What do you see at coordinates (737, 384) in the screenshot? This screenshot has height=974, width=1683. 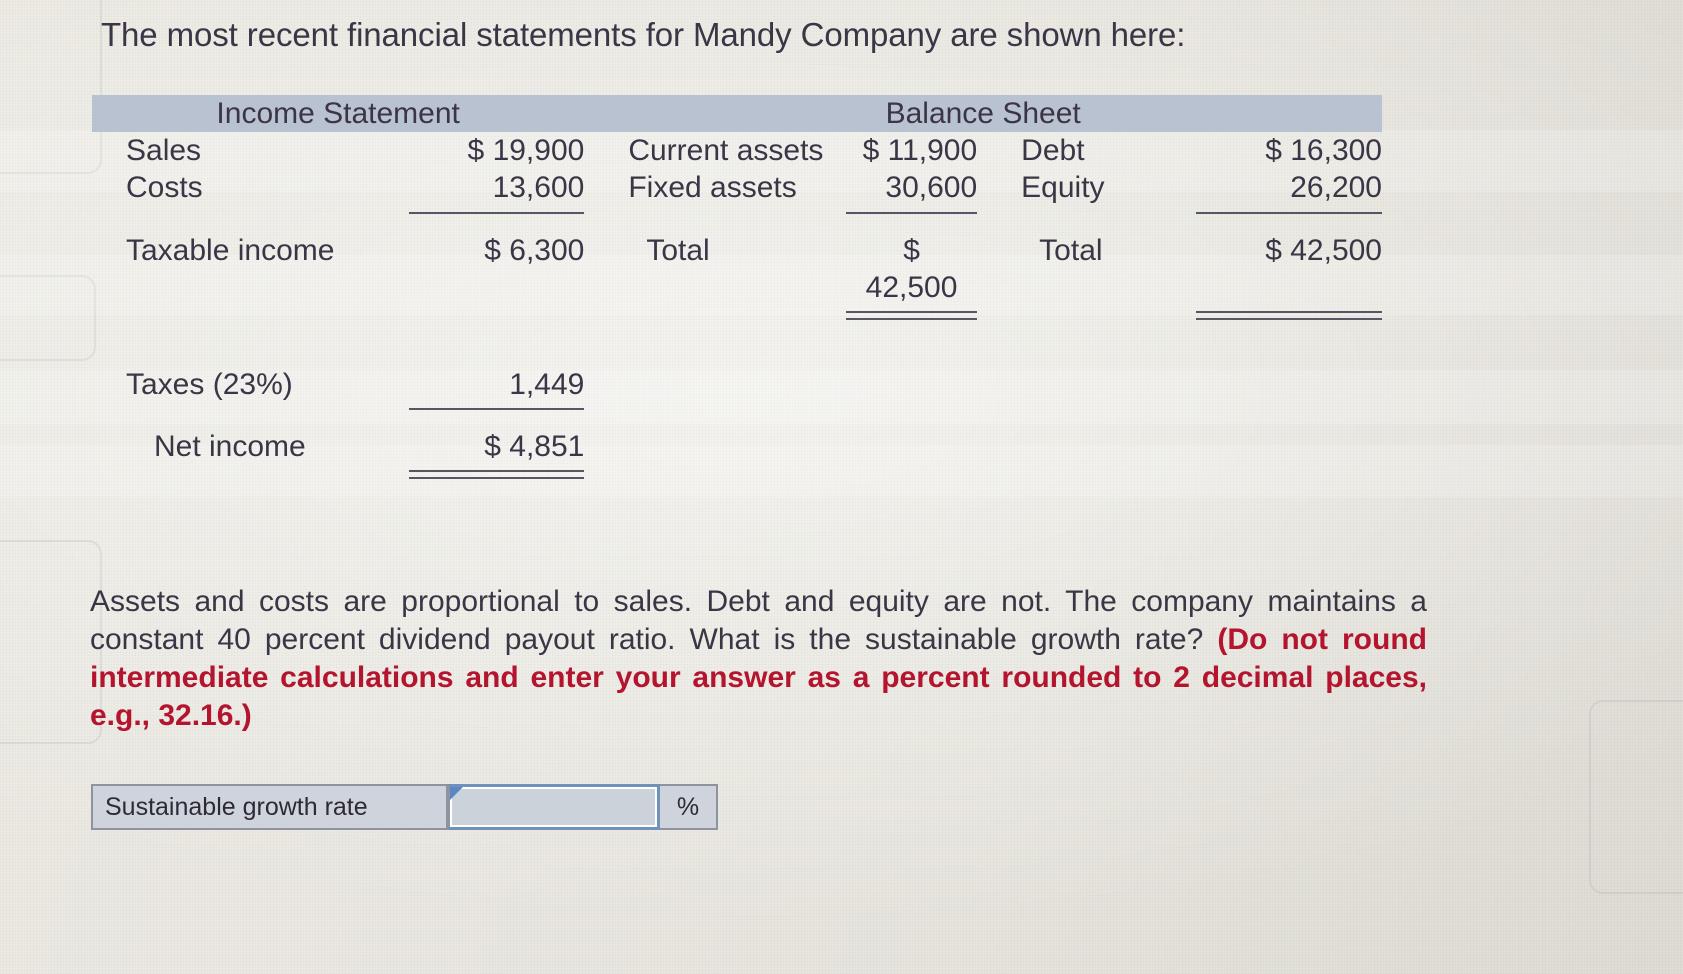 I see `table-row: Taxes (23%) 1,449` at bounding box center [737, 384].